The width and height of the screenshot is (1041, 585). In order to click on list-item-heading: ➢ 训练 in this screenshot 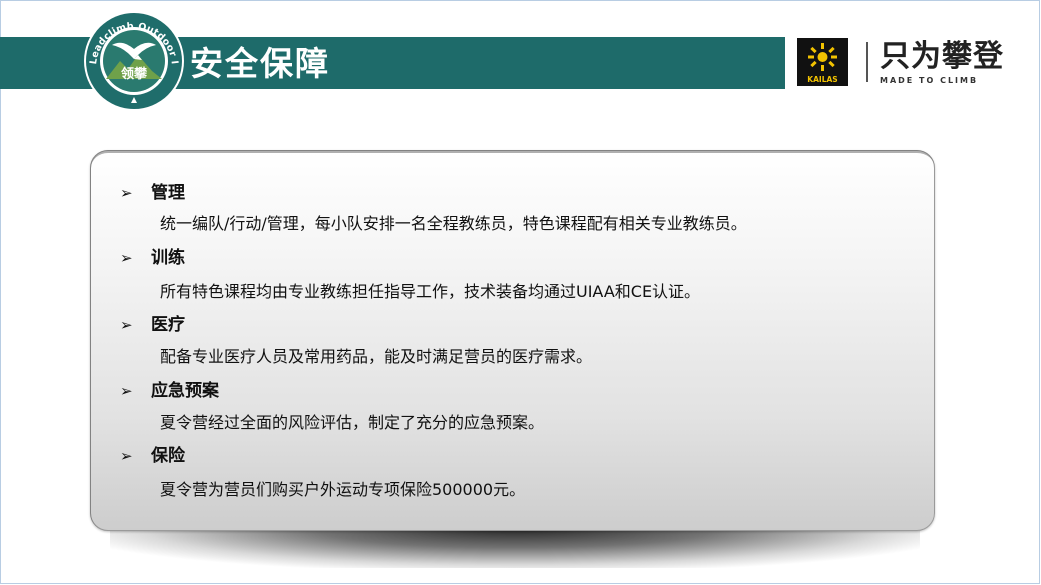, I will do `click(152, 258)`.